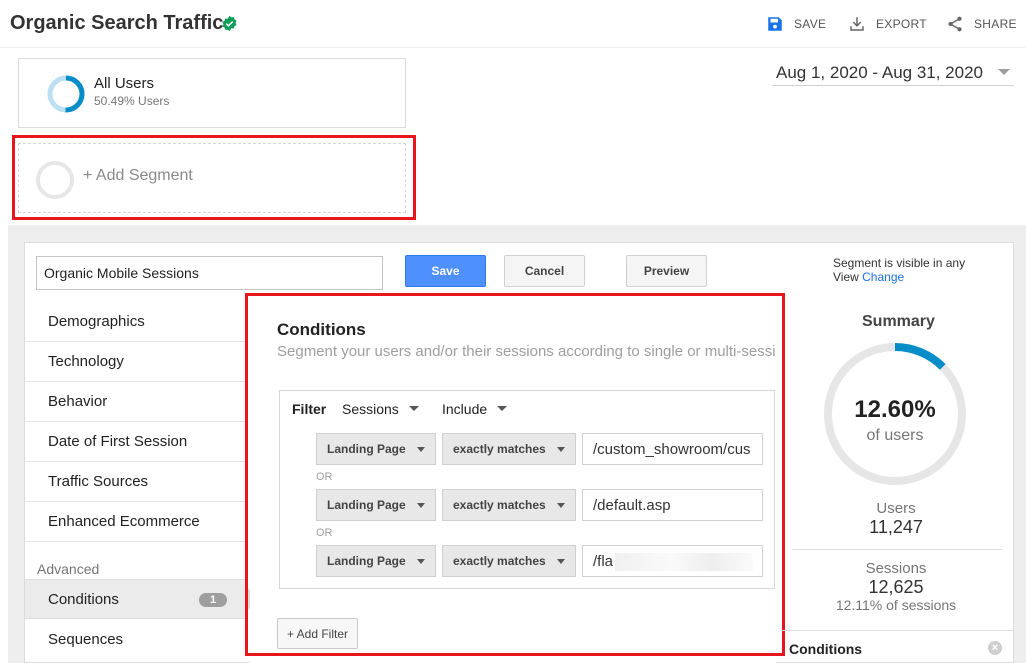 The height and width of the screenshot is (663, 1026). I want to click on segment-name-input, so click(209, 273).